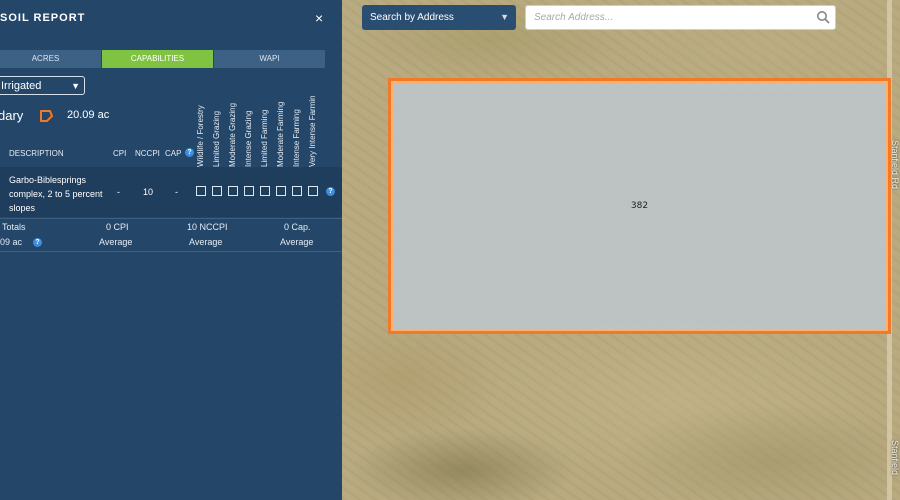 The width and height of the screenshot is (900, 500). Describe the element at coordinates (895, 165) in the screenshot. I see `road-label: Stanfield Rd` at that location.